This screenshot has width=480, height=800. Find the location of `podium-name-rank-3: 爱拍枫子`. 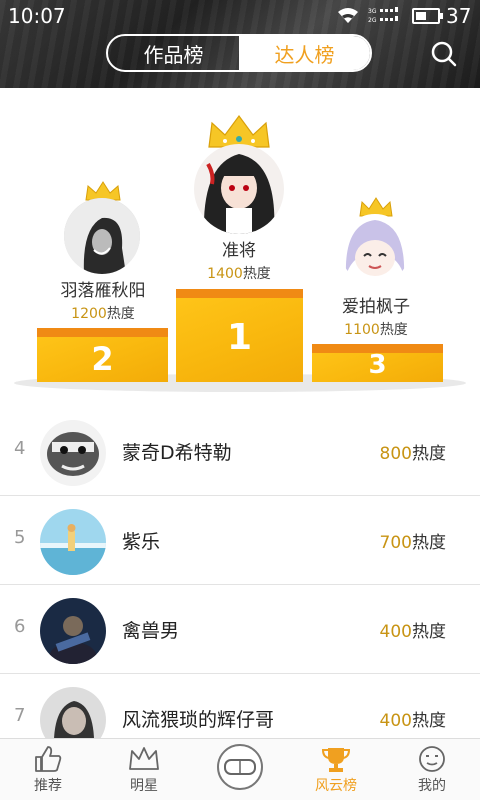

podium-name-rank-3: 爱拍枫子 is located at coordinates (376, 304).